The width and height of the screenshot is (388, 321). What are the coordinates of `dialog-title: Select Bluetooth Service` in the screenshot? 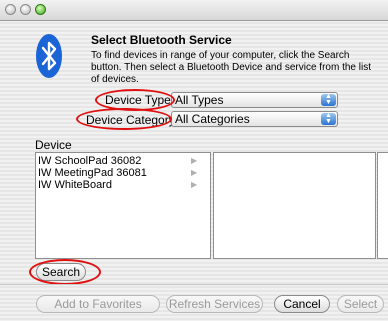 It's located at (161, 40).